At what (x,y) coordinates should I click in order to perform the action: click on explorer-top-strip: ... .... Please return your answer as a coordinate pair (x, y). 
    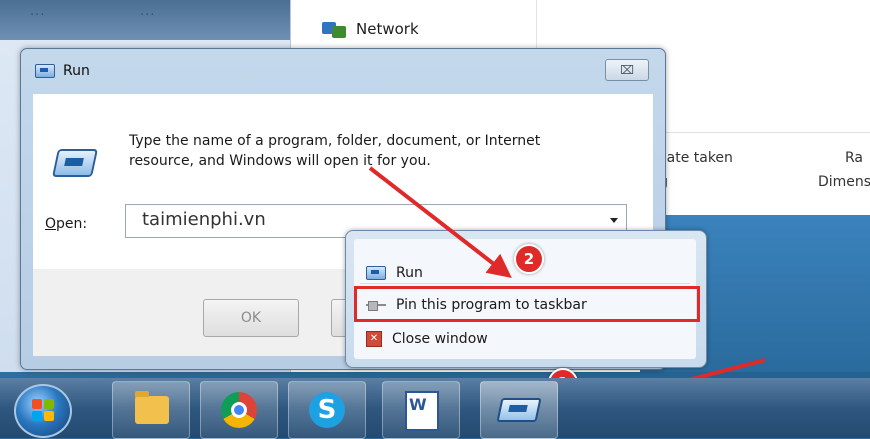
    Looking at the image, I should click on (145, 20).